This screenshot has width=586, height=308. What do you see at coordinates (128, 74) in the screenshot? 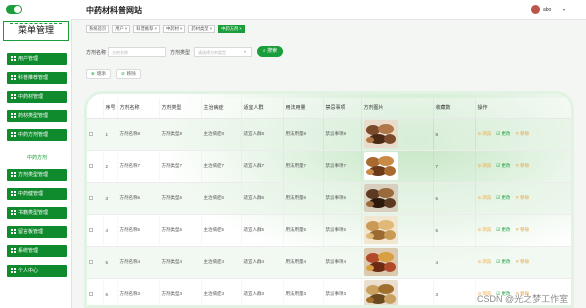
I see `delete-button: ⊘ 移除` at bounding box center [128, 74].